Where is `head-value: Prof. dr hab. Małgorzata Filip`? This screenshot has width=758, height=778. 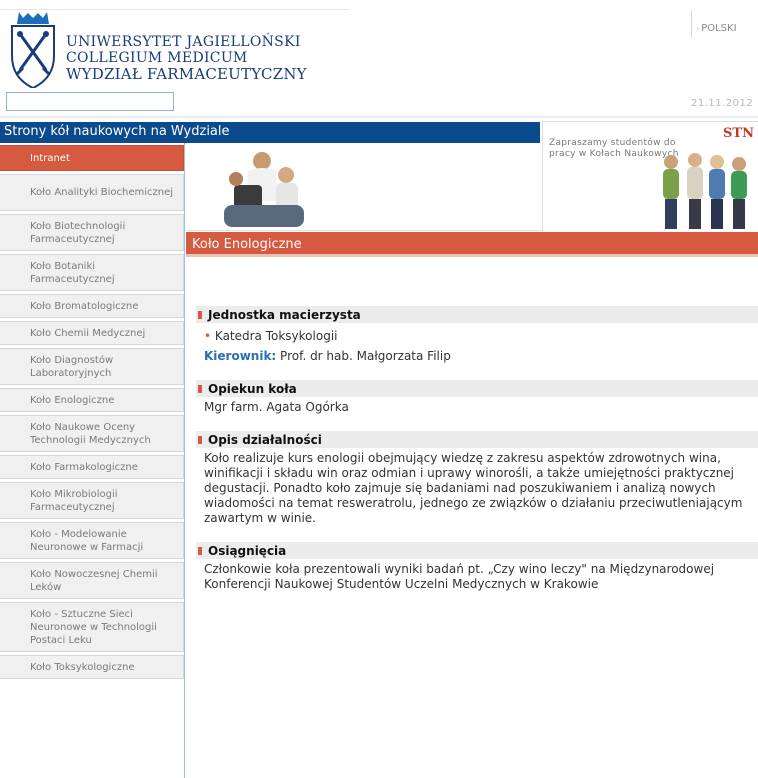
head-value: Prof. dr hab. Małgorzata Filip is located at coordinates (363, 356).